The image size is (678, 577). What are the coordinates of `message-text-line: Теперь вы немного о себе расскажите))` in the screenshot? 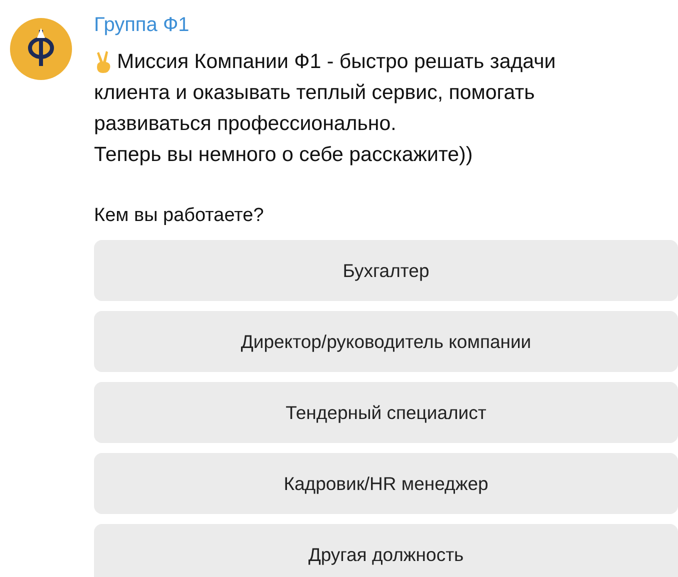 It's located at (284, 155).